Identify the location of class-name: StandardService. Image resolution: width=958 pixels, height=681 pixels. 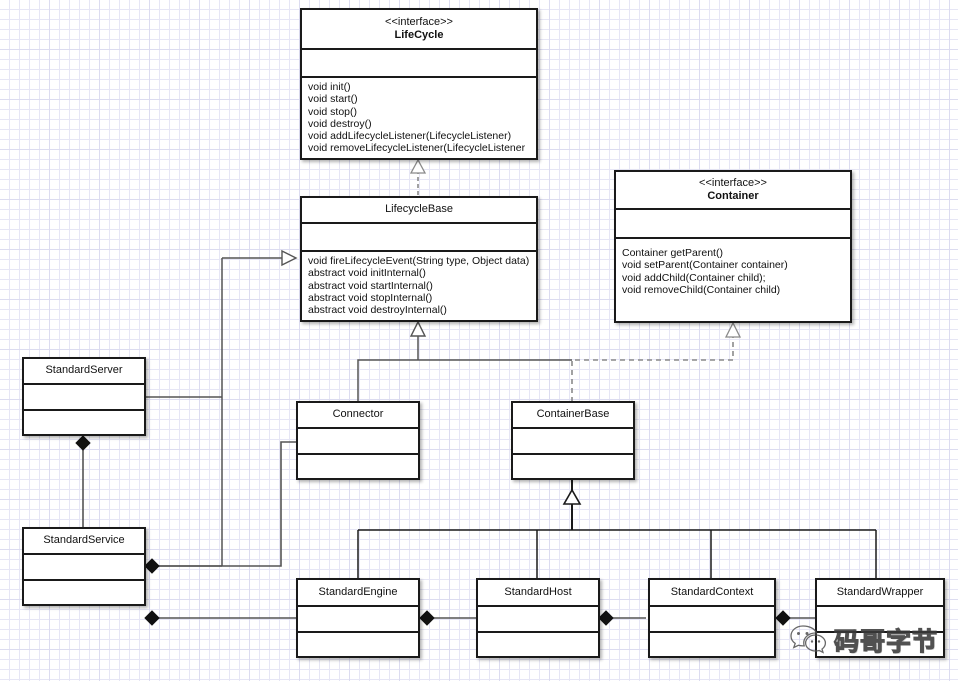
(84, 540).